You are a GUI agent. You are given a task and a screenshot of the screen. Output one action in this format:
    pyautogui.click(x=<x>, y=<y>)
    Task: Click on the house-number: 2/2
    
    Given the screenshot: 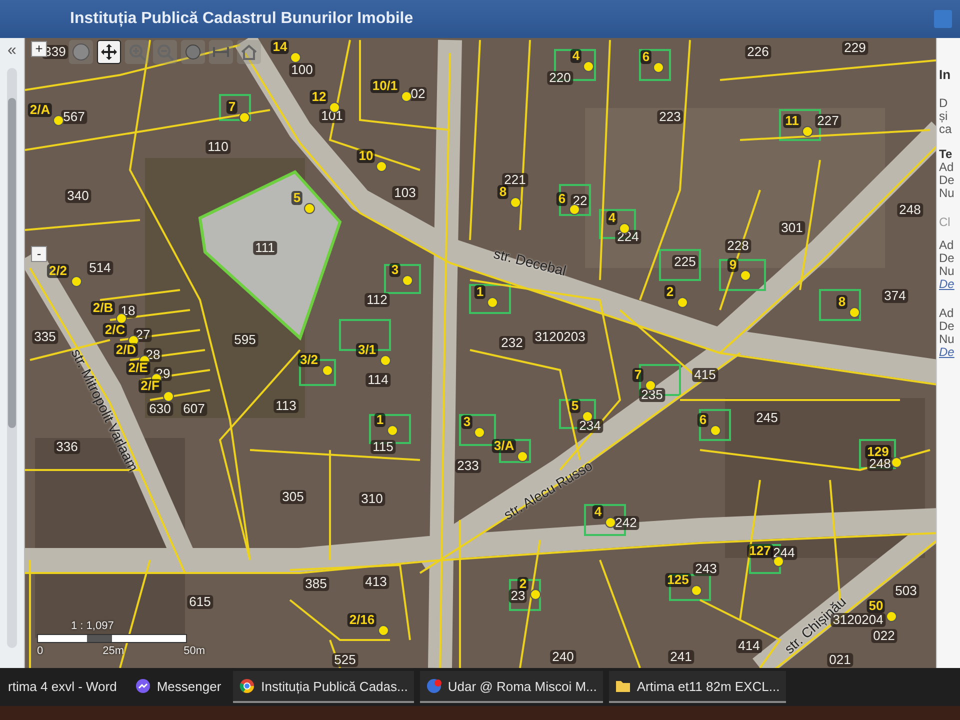 What is the action you would take?
    pyautogui.click(x=58, y=271)
    